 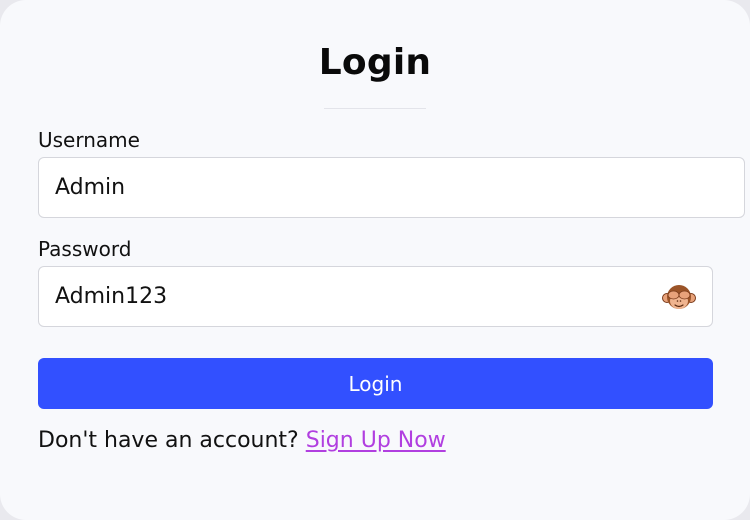 I want to click on signup-link: Sign Up Now, so click(x=376, y=440).